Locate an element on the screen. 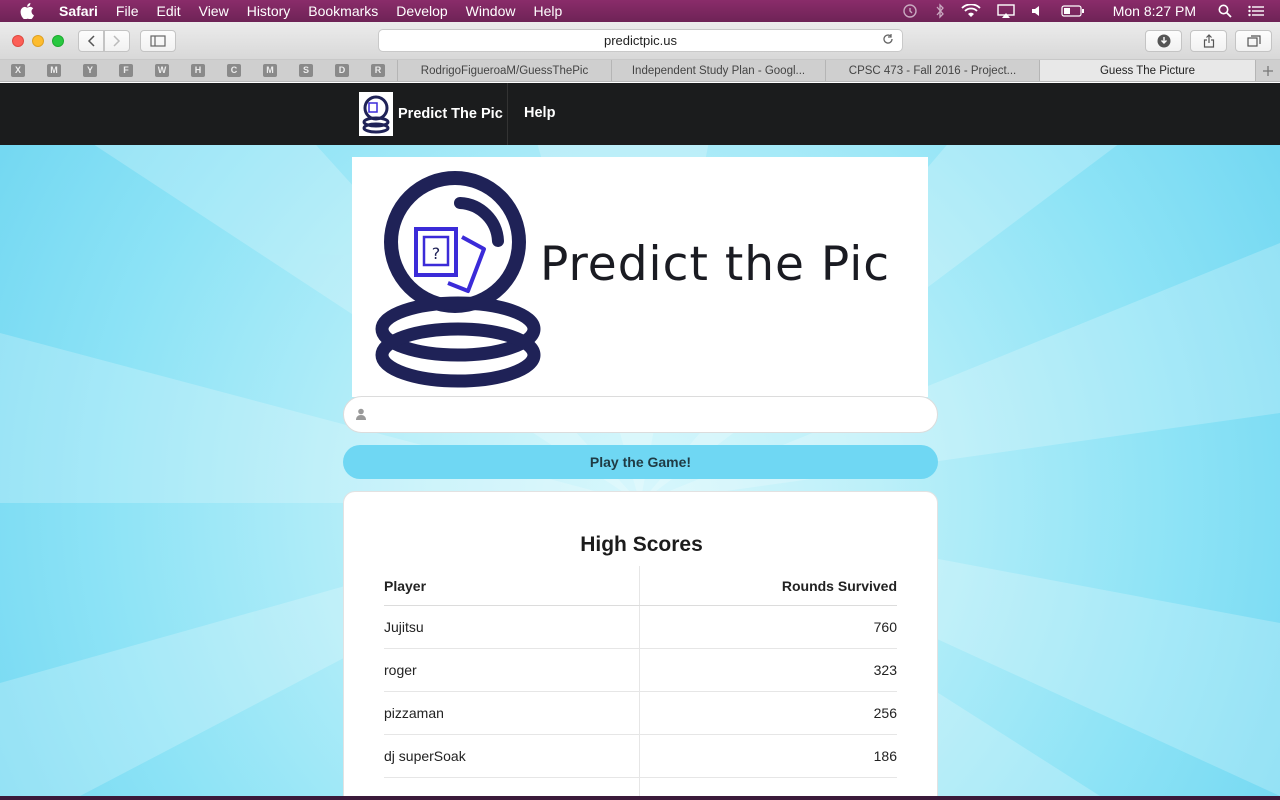 This screenshot has height=800, width=1280. pinned-tab-icon: F is located at coordinates (126, 70).